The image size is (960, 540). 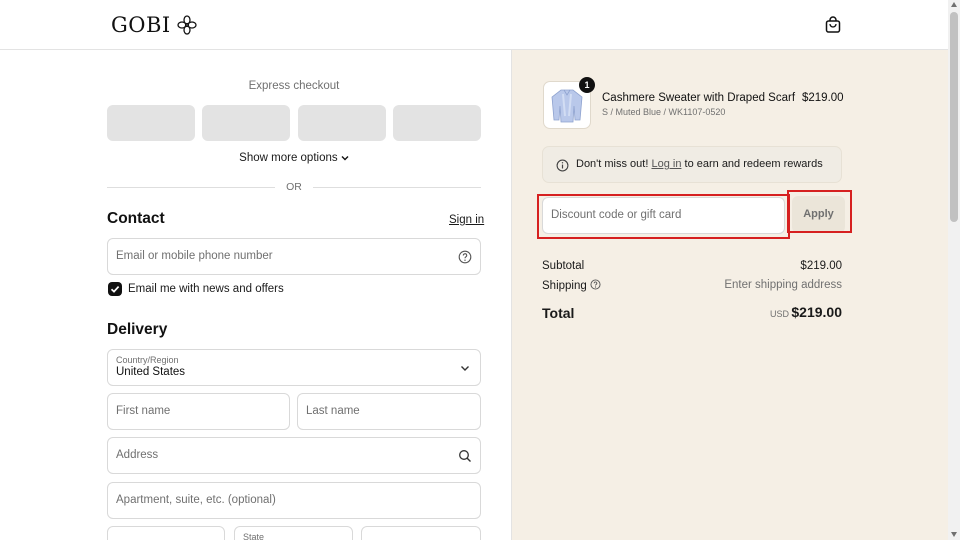 I want to click on newsletter-checkbox, so click(x=115, y=289).